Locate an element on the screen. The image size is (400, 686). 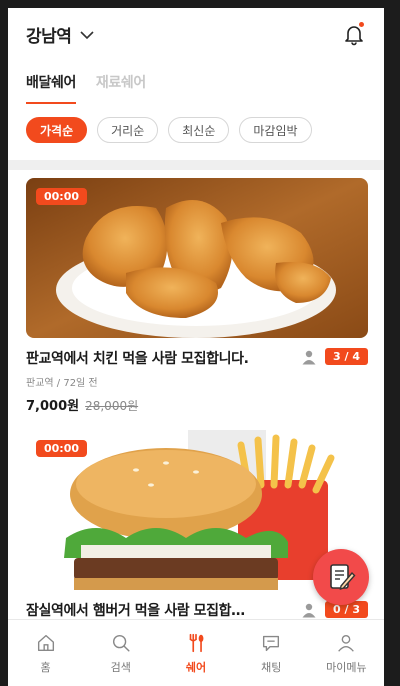
nav-chat: 채팅 is located at coordinates (271, 653).